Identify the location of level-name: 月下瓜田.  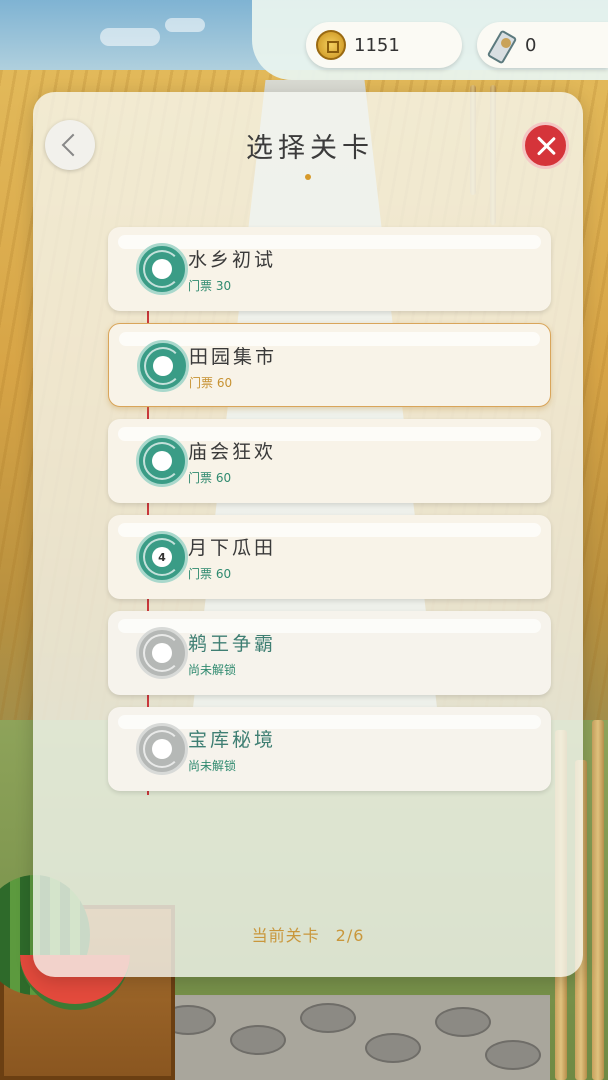
(232, 548).